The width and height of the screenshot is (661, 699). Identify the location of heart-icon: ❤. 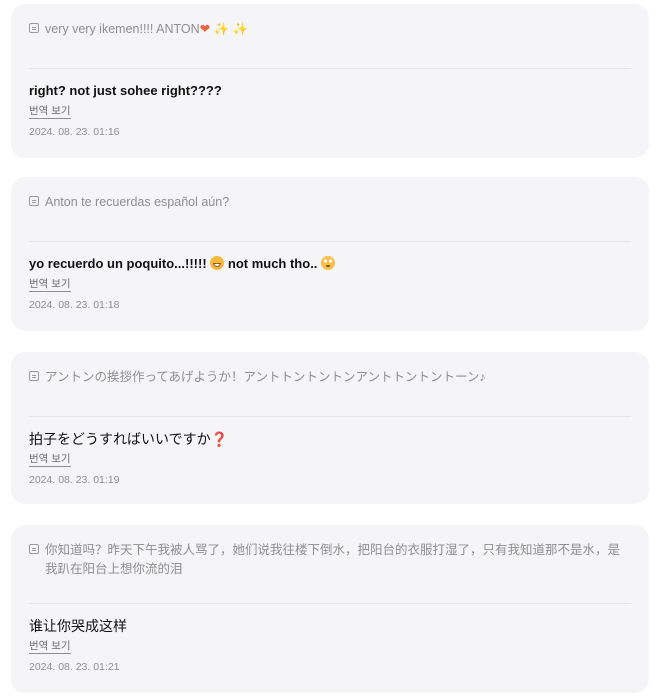
(205, 29).